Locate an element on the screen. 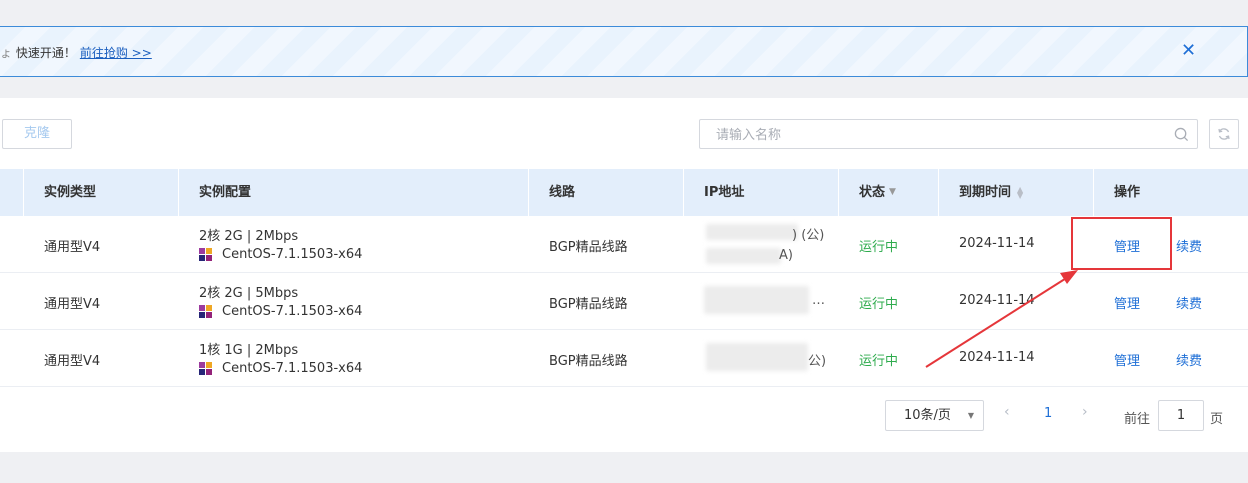  header-expire-sort: 到期时间 ▲ ▼ is located at coordinates (991, 192).